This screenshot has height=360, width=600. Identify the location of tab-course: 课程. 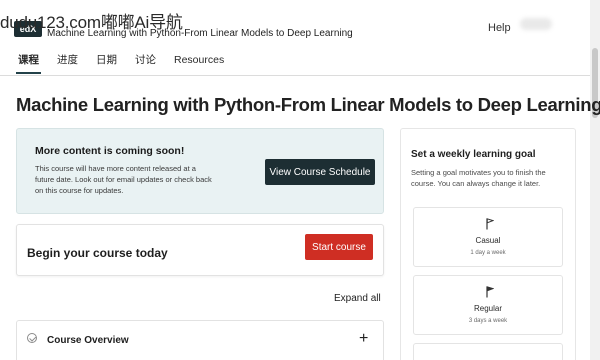
(28, 63).